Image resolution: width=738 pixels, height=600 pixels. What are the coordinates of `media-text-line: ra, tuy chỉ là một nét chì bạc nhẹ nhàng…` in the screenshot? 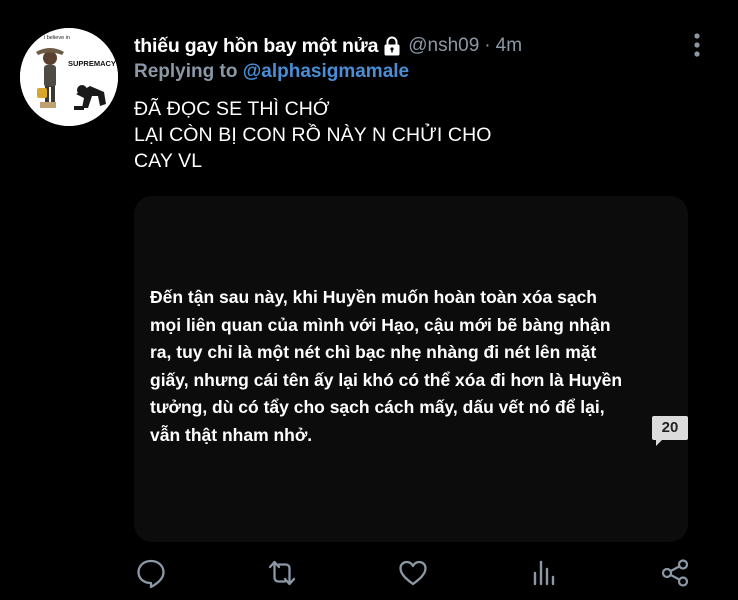 It's located at (373, 352).